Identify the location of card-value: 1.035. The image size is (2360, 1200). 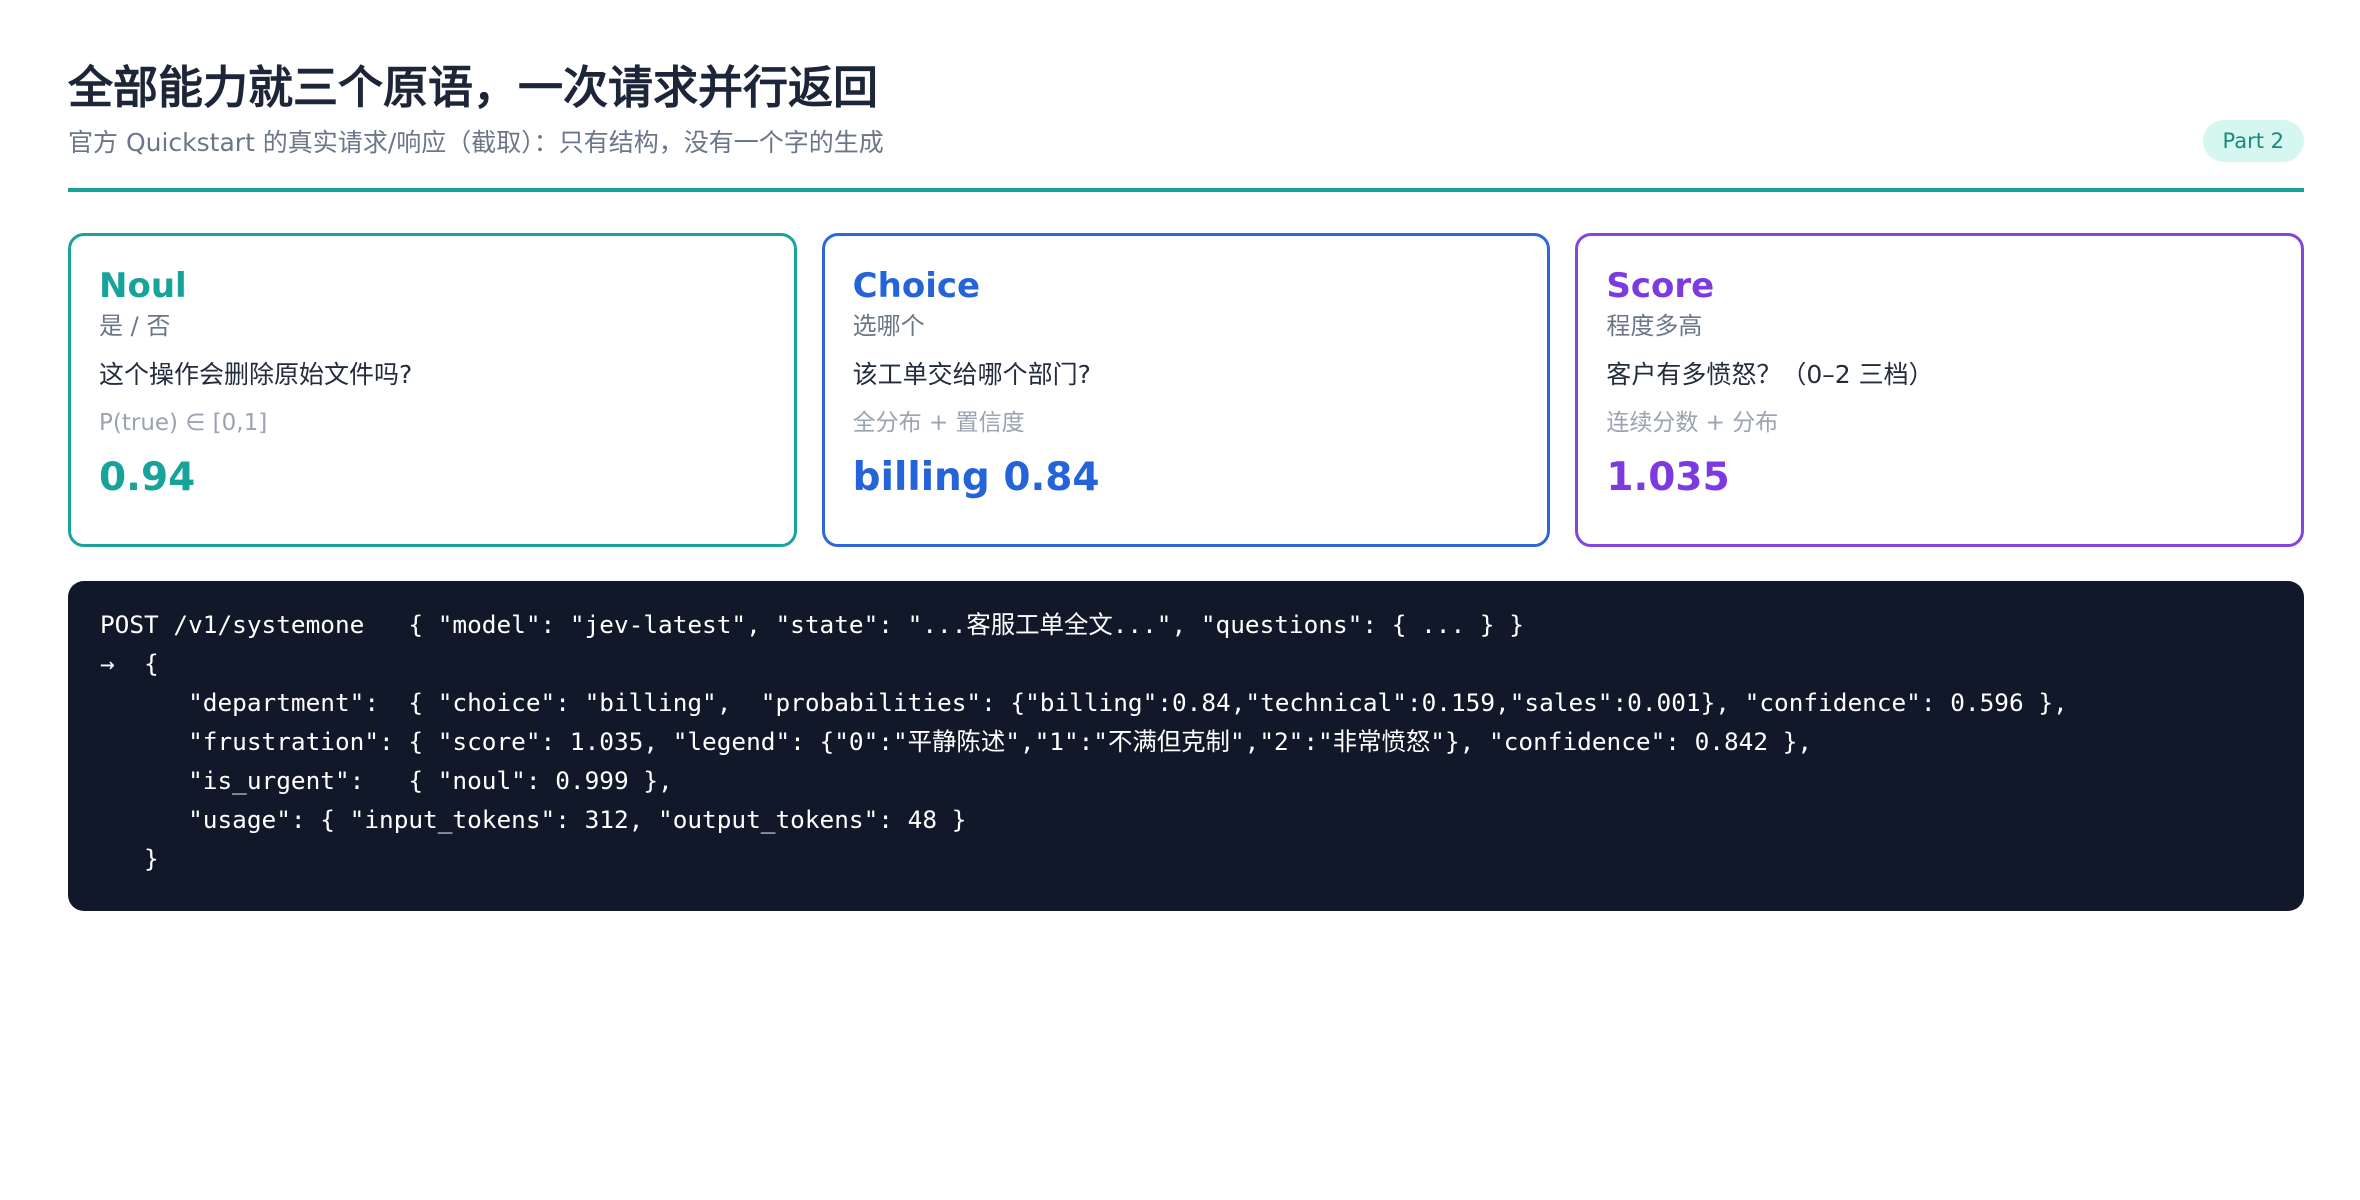
(1668, 477).